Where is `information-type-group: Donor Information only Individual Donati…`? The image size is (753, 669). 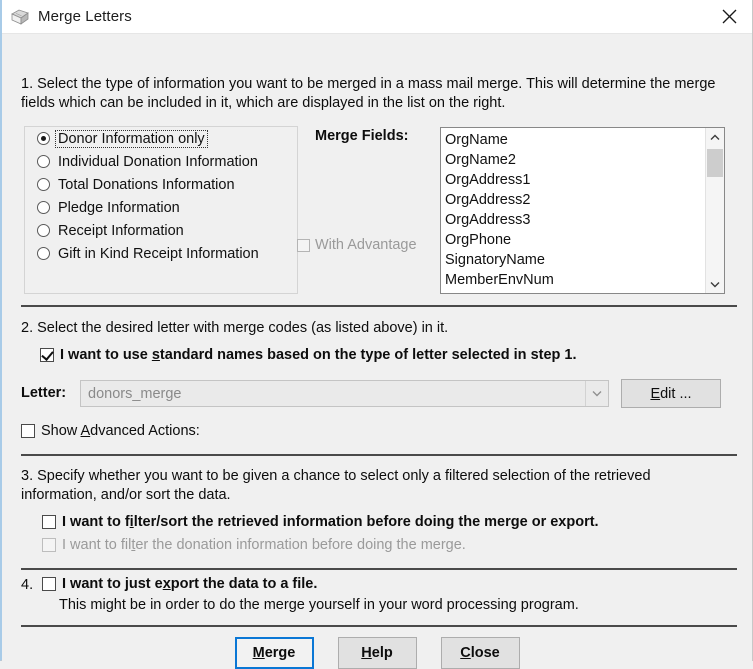 information-type-group: Donor Information only Individual Donati… is located at coordinates (161, 210).